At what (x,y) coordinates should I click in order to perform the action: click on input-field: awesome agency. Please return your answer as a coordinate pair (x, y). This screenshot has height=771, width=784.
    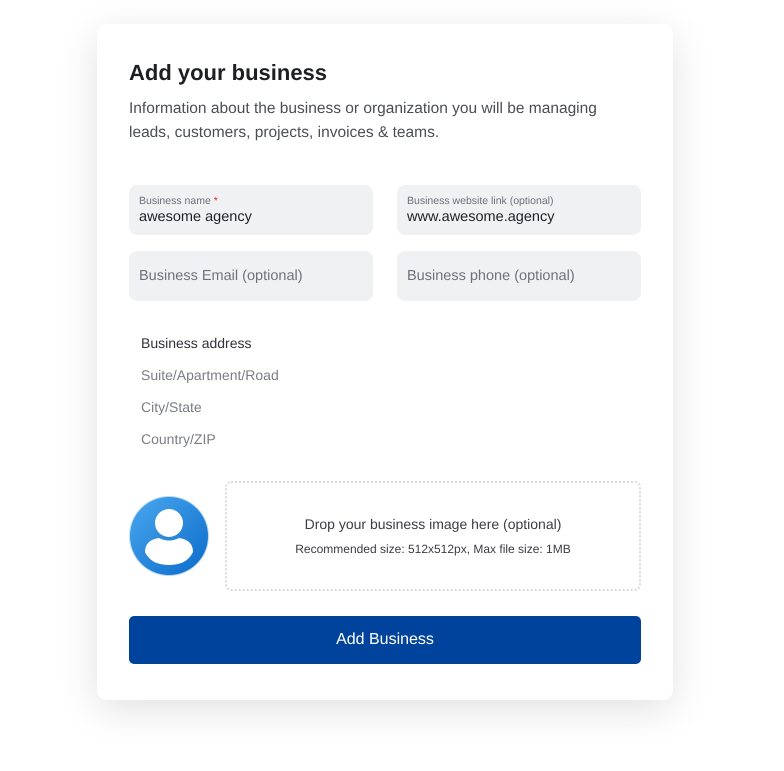
    Looking at the image, I should click on (251, 217).